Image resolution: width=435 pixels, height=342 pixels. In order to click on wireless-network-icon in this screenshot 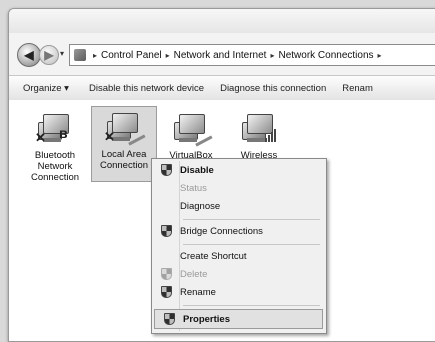, I will do `click(259, 130)`.